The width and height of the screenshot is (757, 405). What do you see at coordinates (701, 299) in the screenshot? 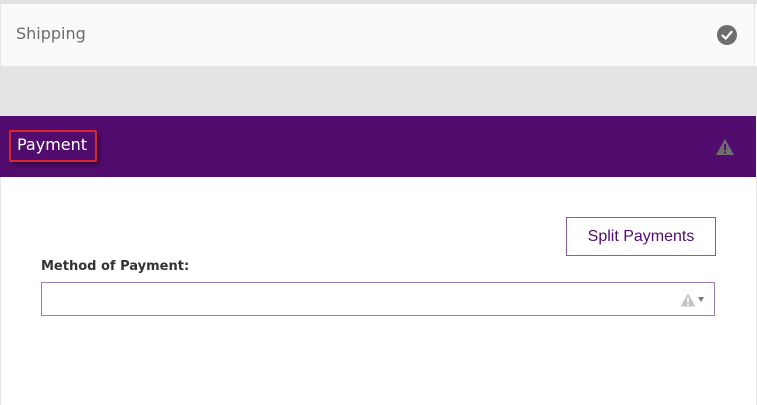
I see `chevron-down-icon` at bounding box center [701, 299].